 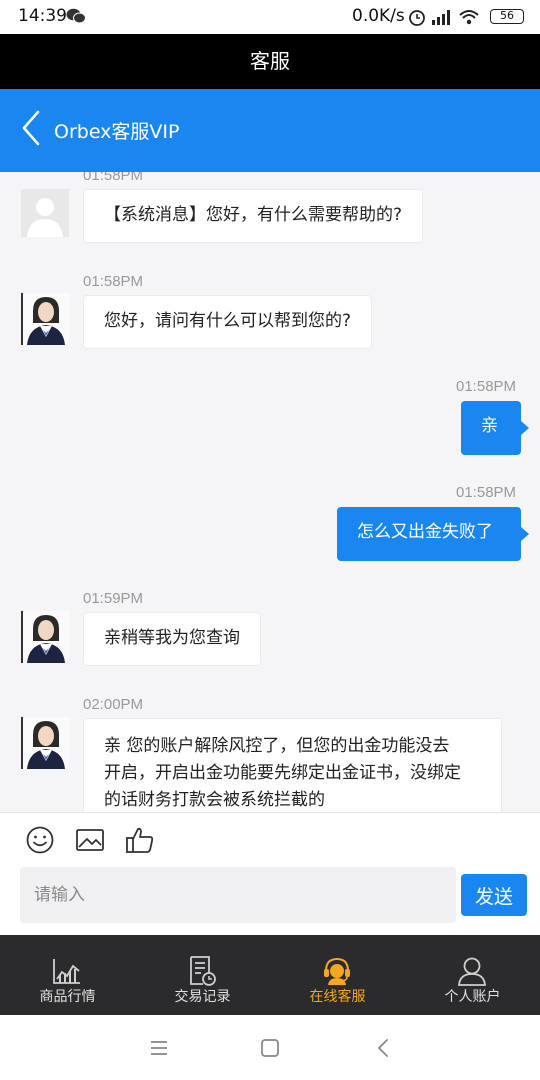 I want to click on nav-item-market: 商品行情, so click(x=67, y=975).